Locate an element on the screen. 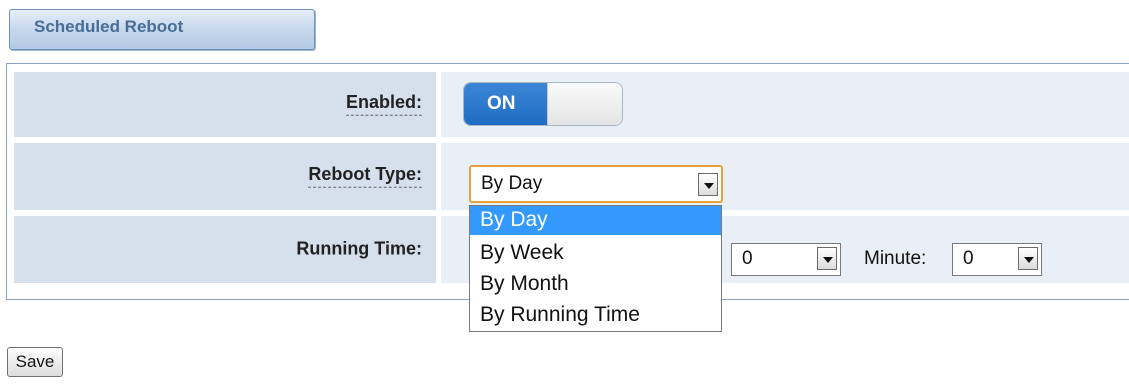 This screenshot has width=1129, height=385. enabled-label: Enabled: is located at coordinates (383, 103).